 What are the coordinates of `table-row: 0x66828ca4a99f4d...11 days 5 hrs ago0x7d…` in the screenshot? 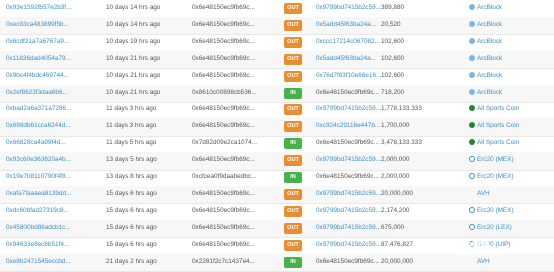 It's located at (277, 144).